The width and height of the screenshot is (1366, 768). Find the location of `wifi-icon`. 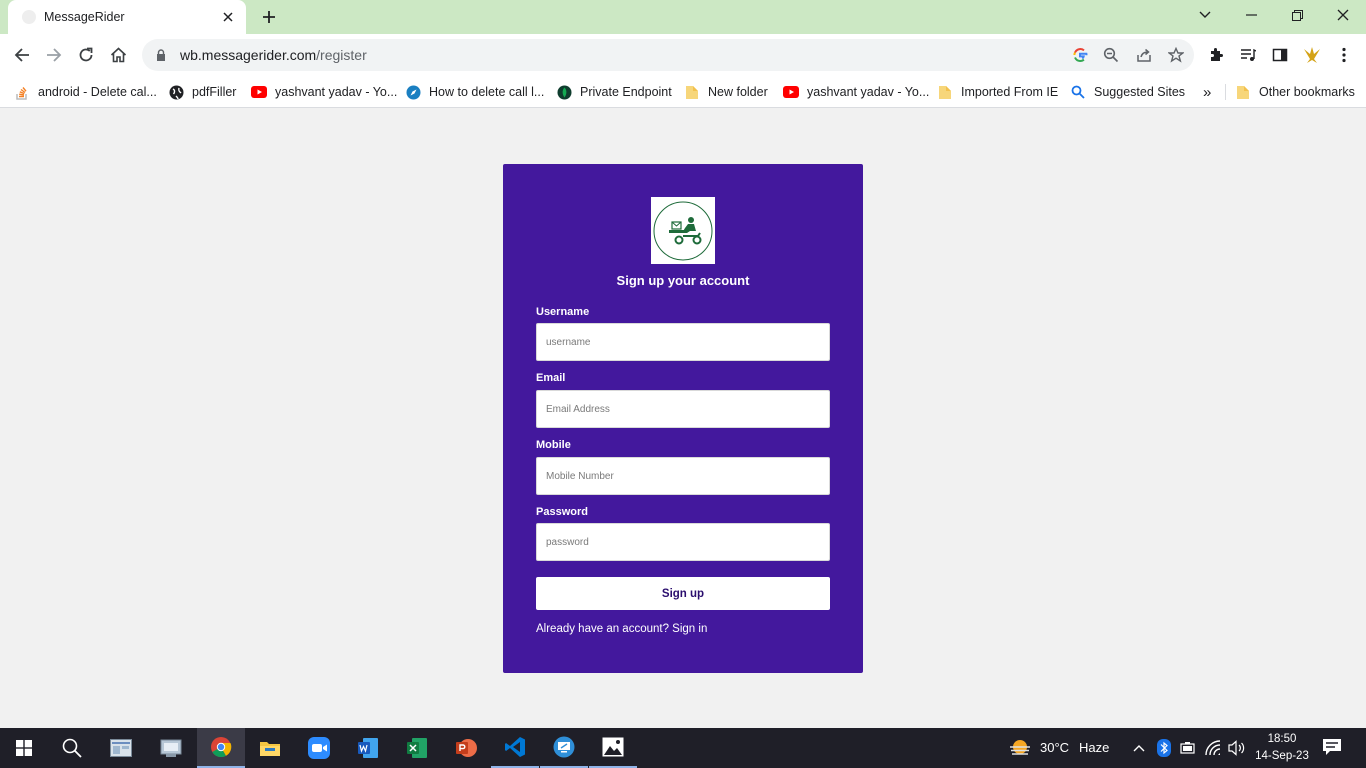

wifi-icon is located at coordinates (1213, 748).